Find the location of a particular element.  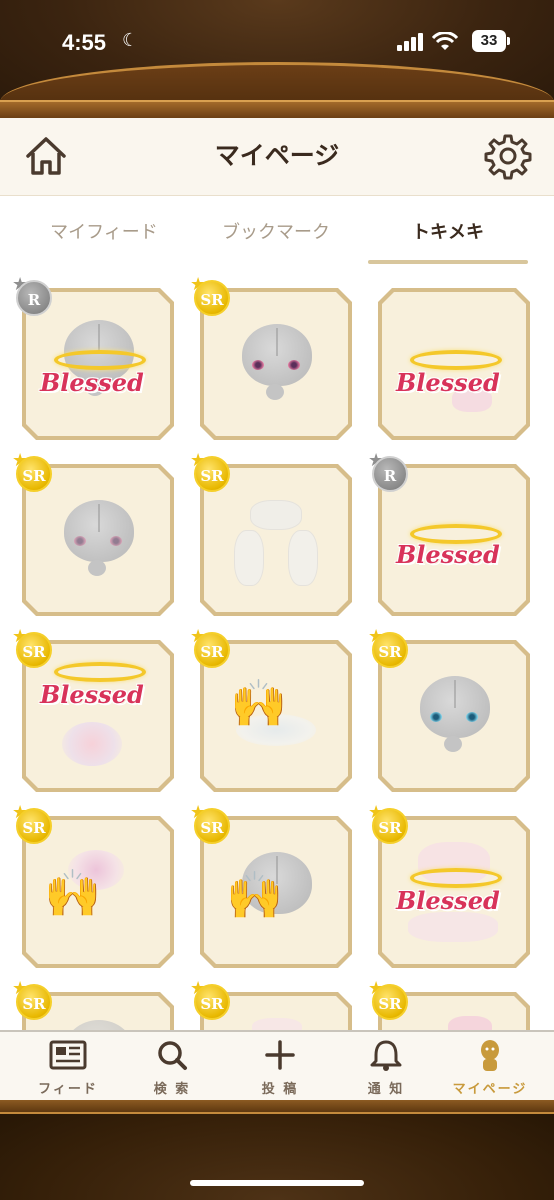

nav-post-label: 投 稿 is located at coordinates (280, 1089).